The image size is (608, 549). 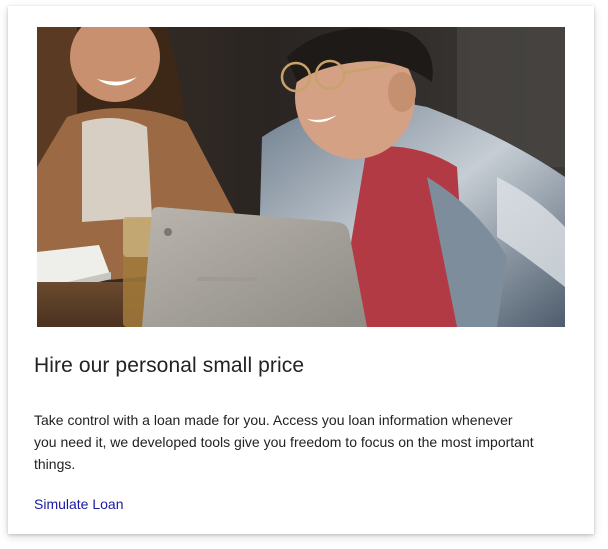 I want to click on simulate-loan-link: Simulate Loan, so click(x=79, y=504).